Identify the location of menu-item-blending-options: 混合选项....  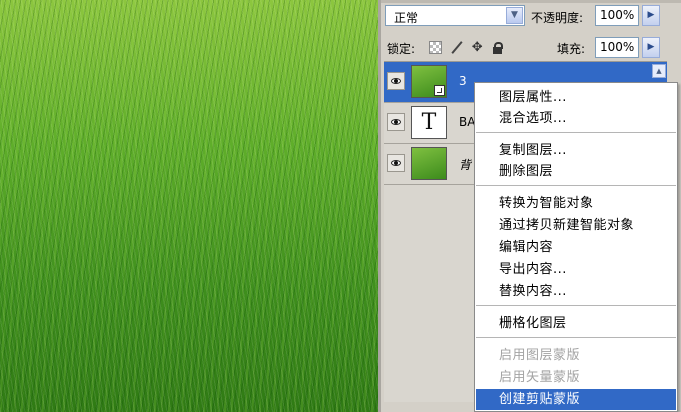
(576, 118).